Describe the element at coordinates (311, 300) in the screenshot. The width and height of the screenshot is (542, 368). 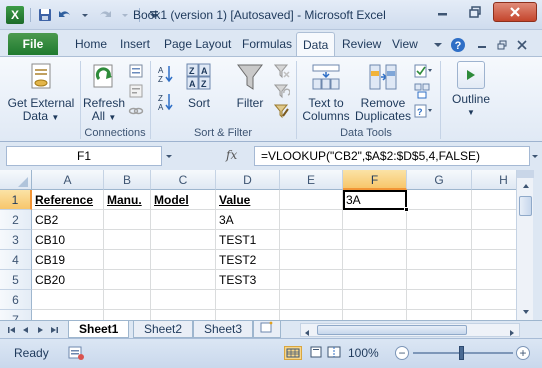
I see `cell-e6` at that location.